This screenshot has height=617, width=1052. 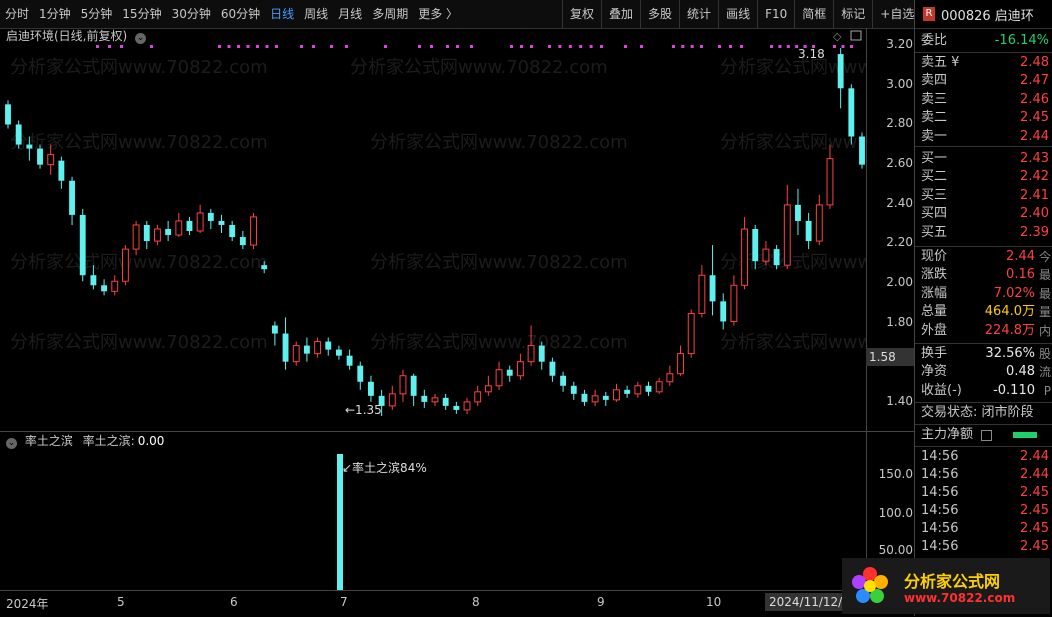 What do you see at coordinates (85, 440) in the screenshot?
I see `indicator-title: ⌄ 率土之滨 率土之滨: 0.00` at bounding box center [85, 440].